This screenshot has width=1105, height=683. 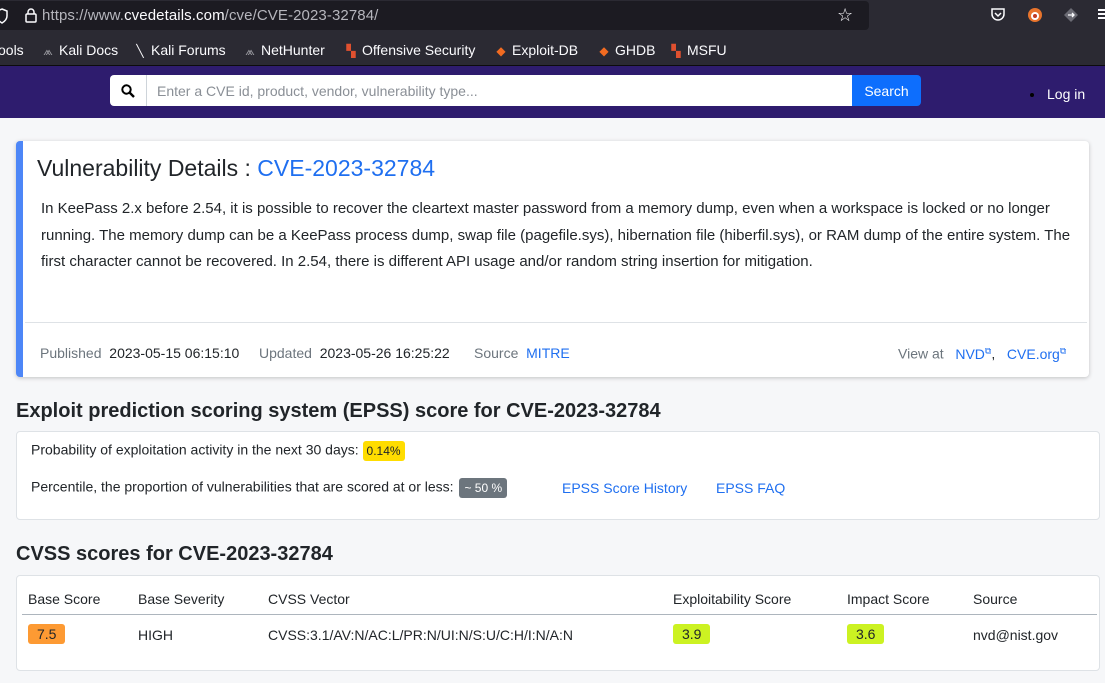 I want to click on pocket-icon, so click(x=998, y=16).